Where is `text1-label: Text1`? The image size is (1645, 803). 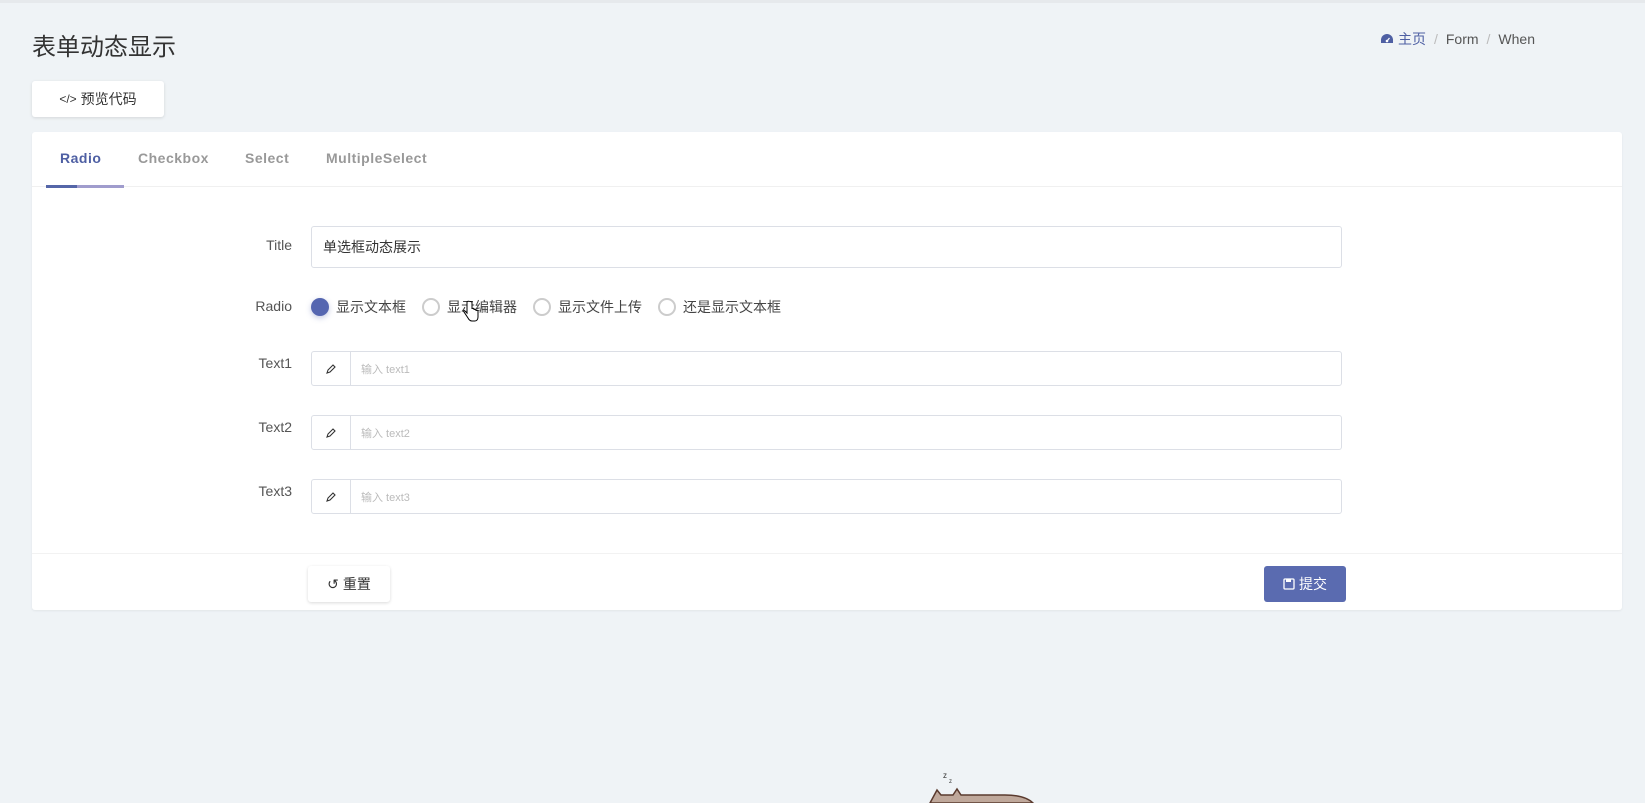
text1-label: Text1 is located at coordinates (275, 363).